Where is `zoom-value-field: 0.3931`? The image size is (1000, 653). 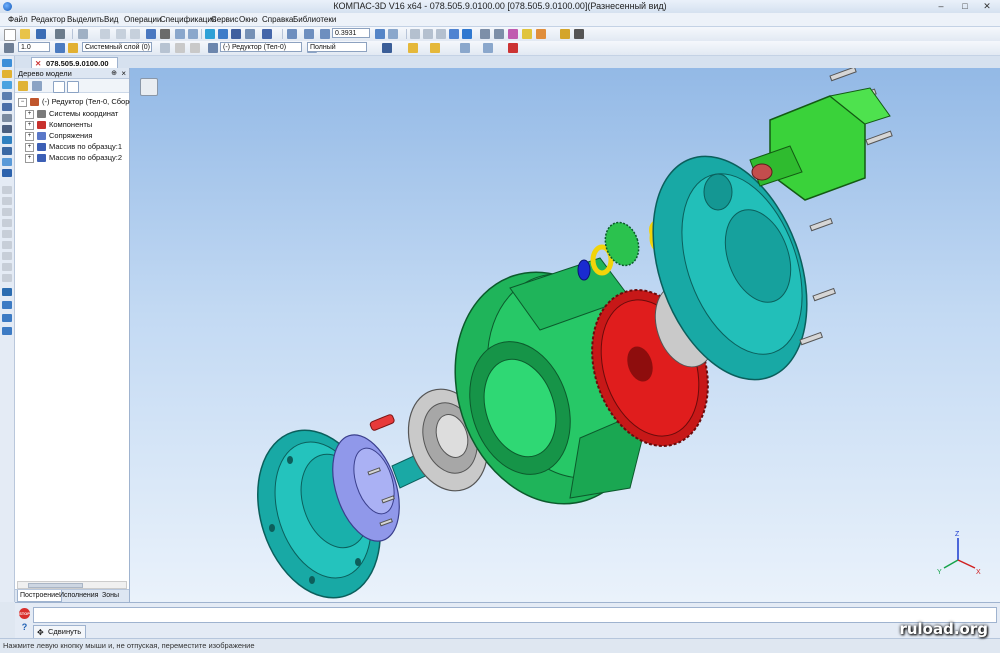
zoom-value-field: 0.3931 is located at coordinates (351, 33).